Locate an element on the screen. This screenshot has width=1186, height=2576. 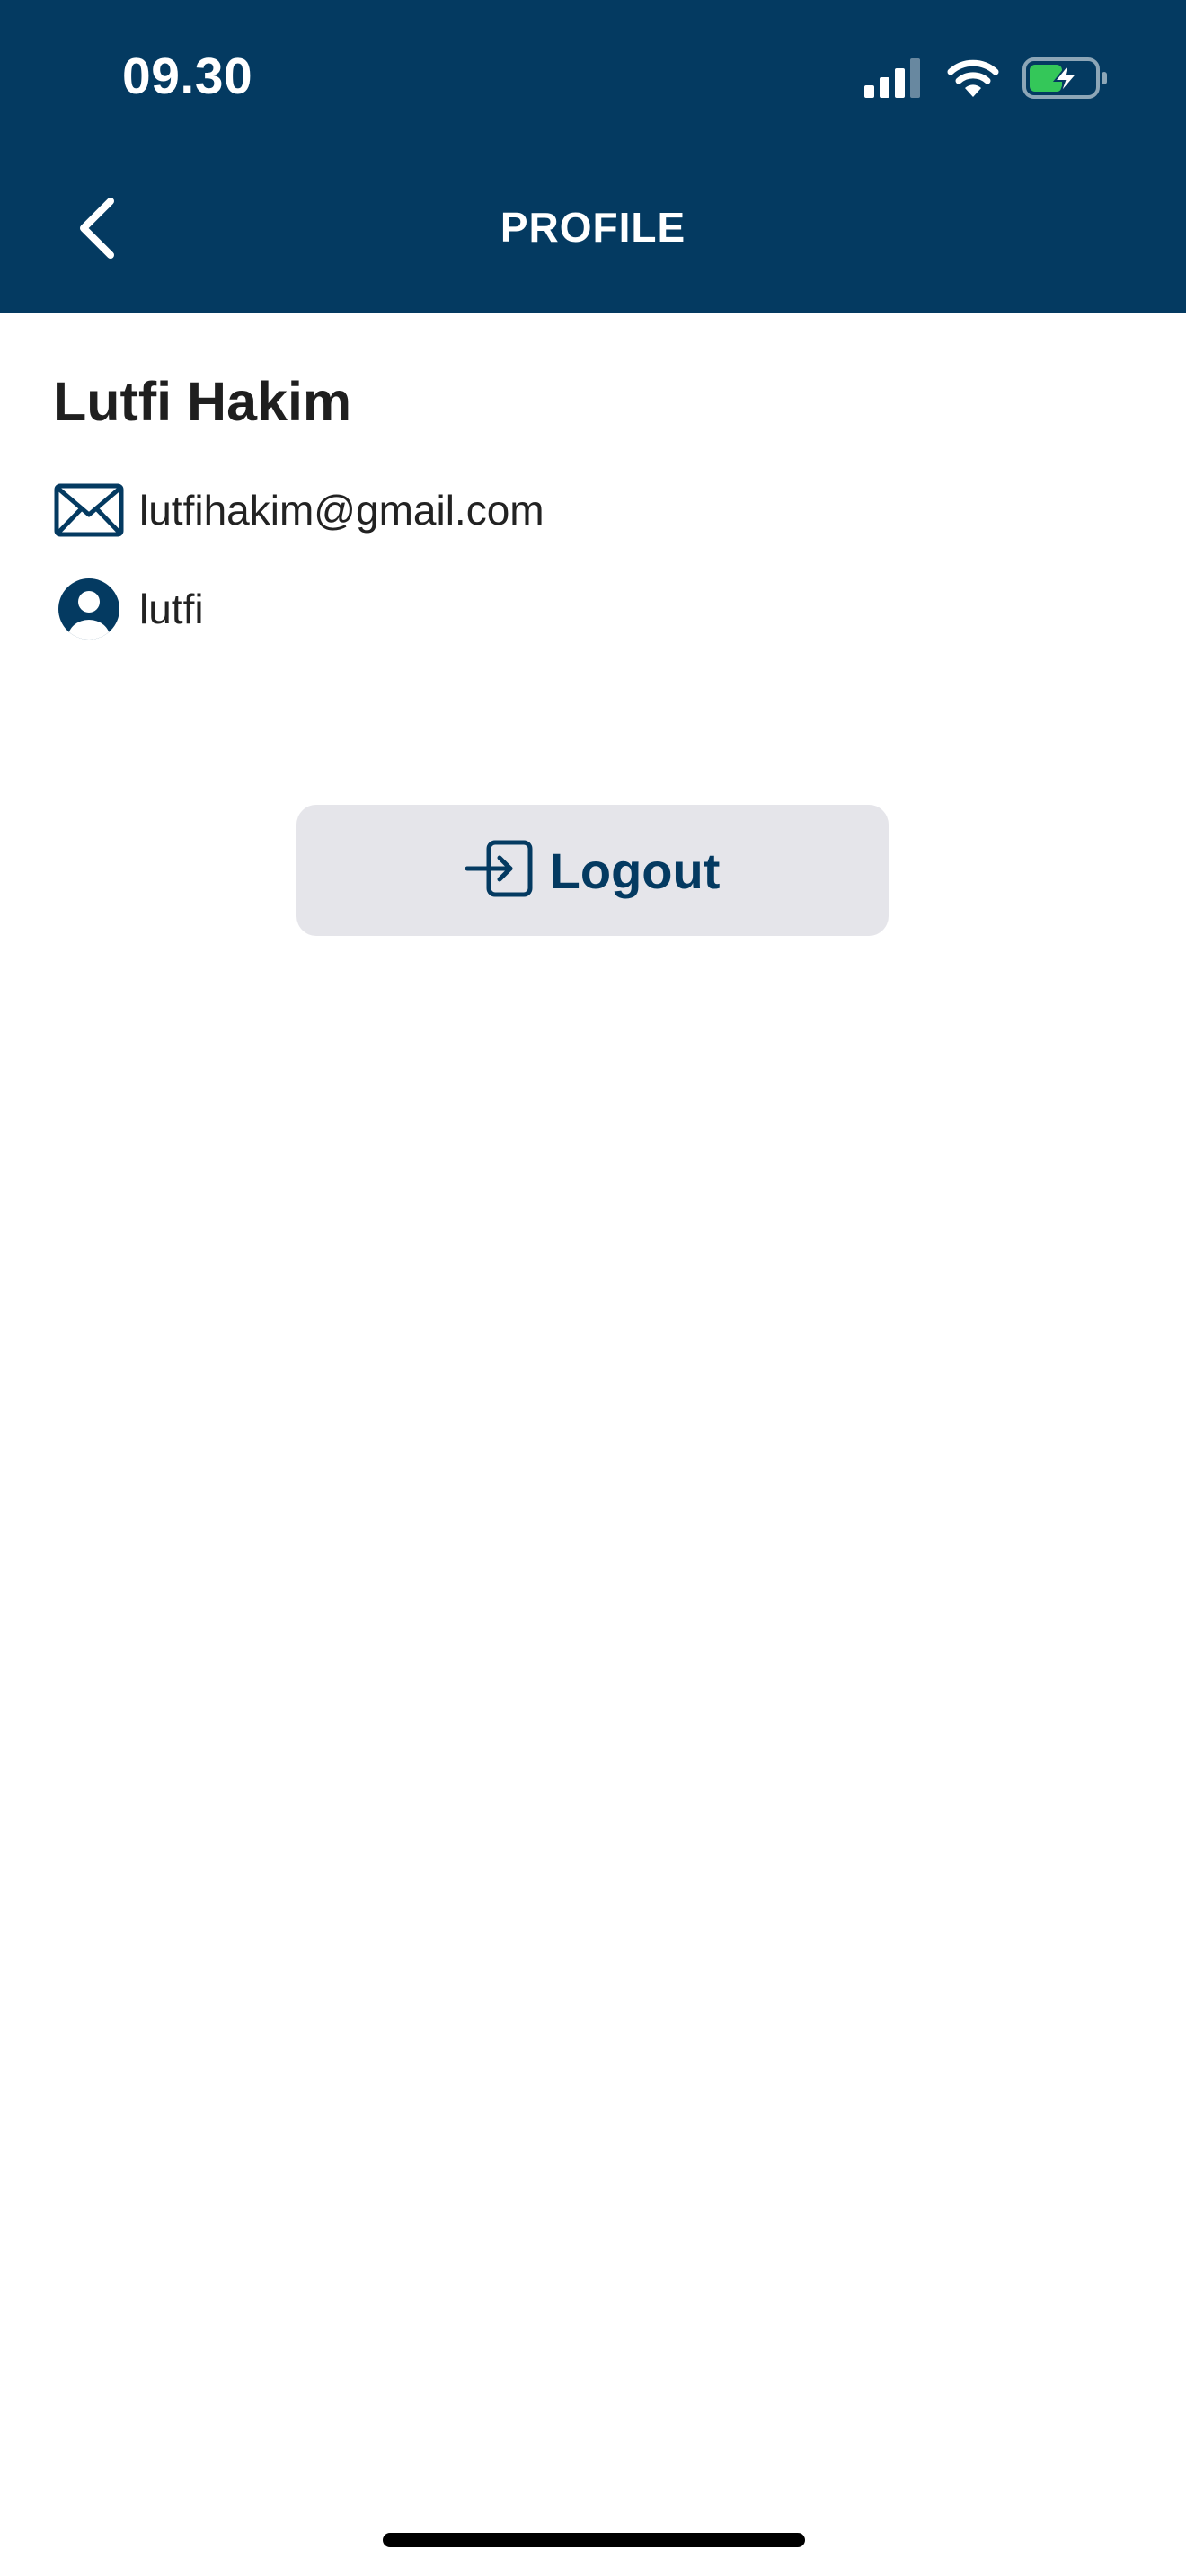
battery-charging-icon is located at coordinates (1065, 80).